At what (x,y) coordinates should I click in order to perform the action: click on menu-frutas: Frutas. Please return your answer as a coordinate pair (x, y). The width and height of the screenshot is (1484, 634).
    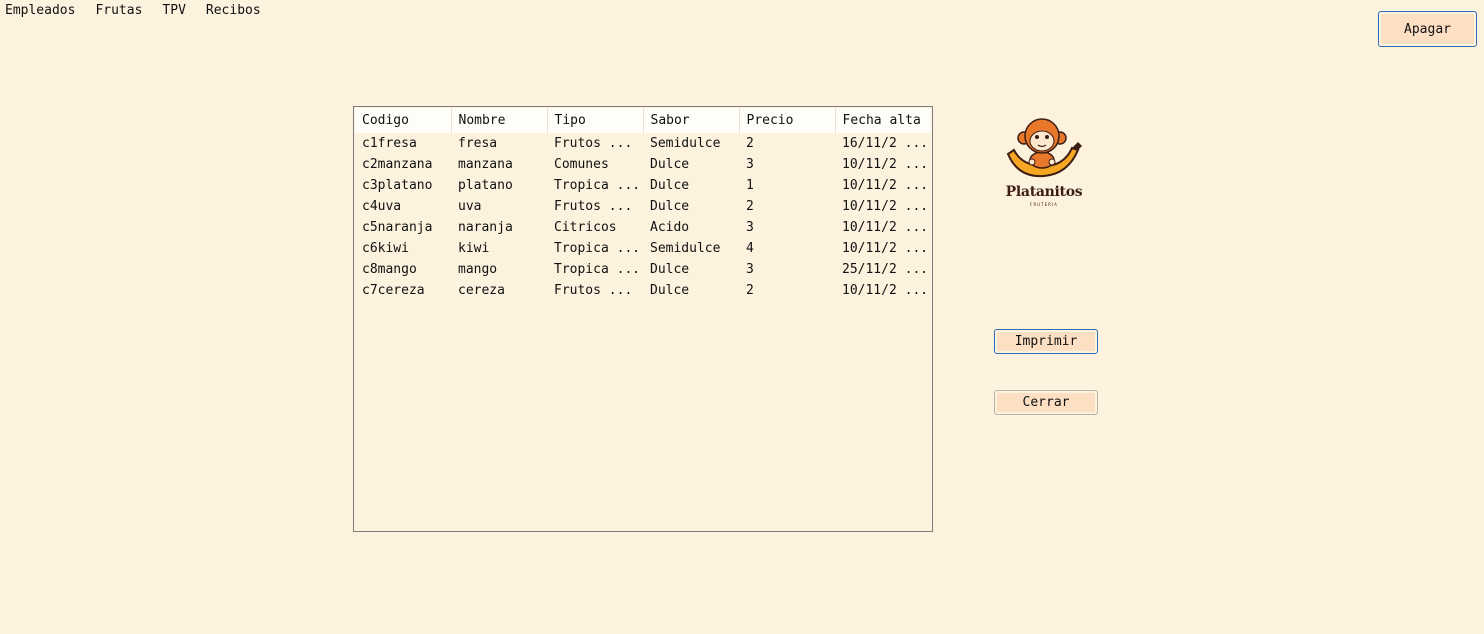
    Looking at the image, I should click on (118, 11).